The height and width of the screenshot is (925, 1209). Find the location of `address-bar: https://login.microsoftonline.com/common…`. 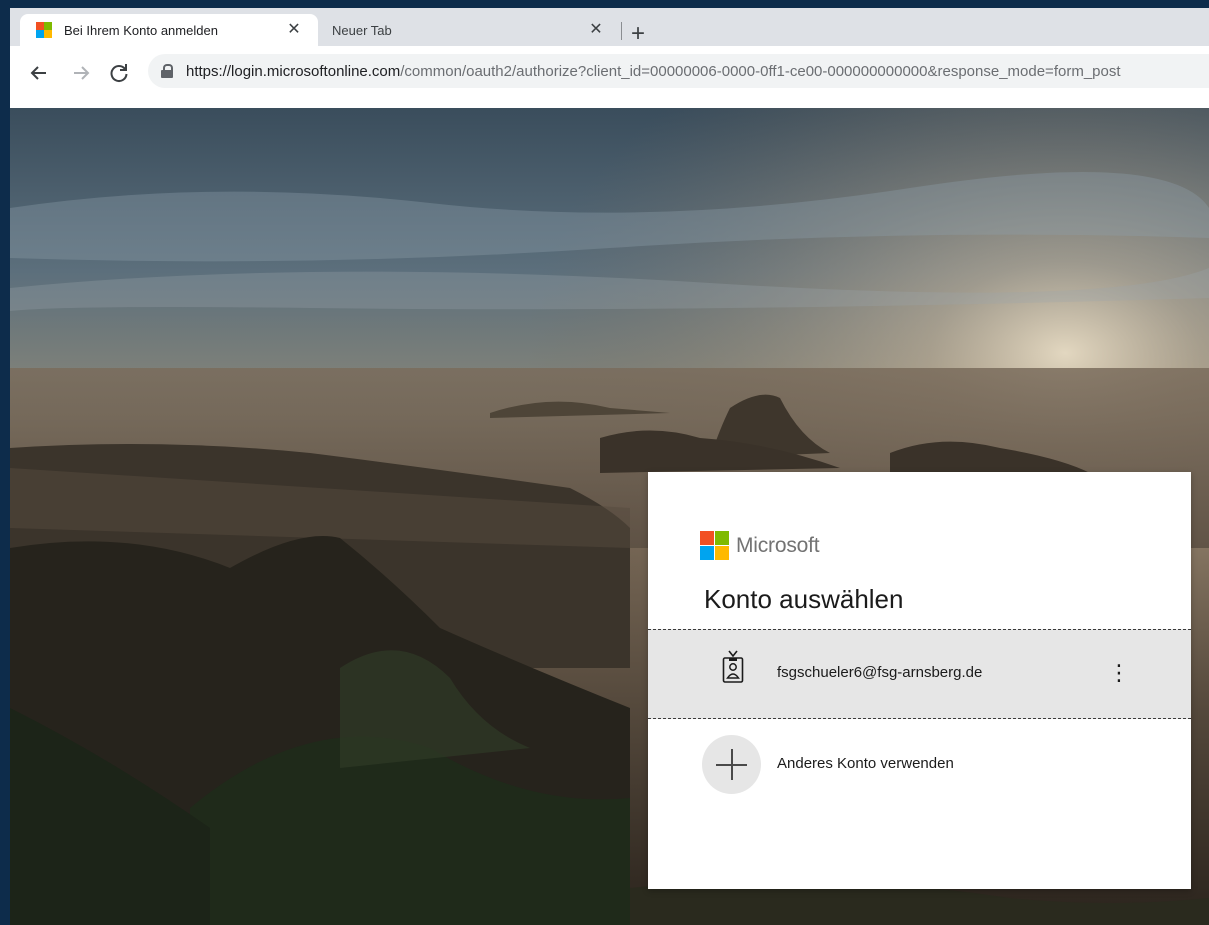

address-bar: https://login.microsoftonline.com/common… is located at coordinates (678, 71).